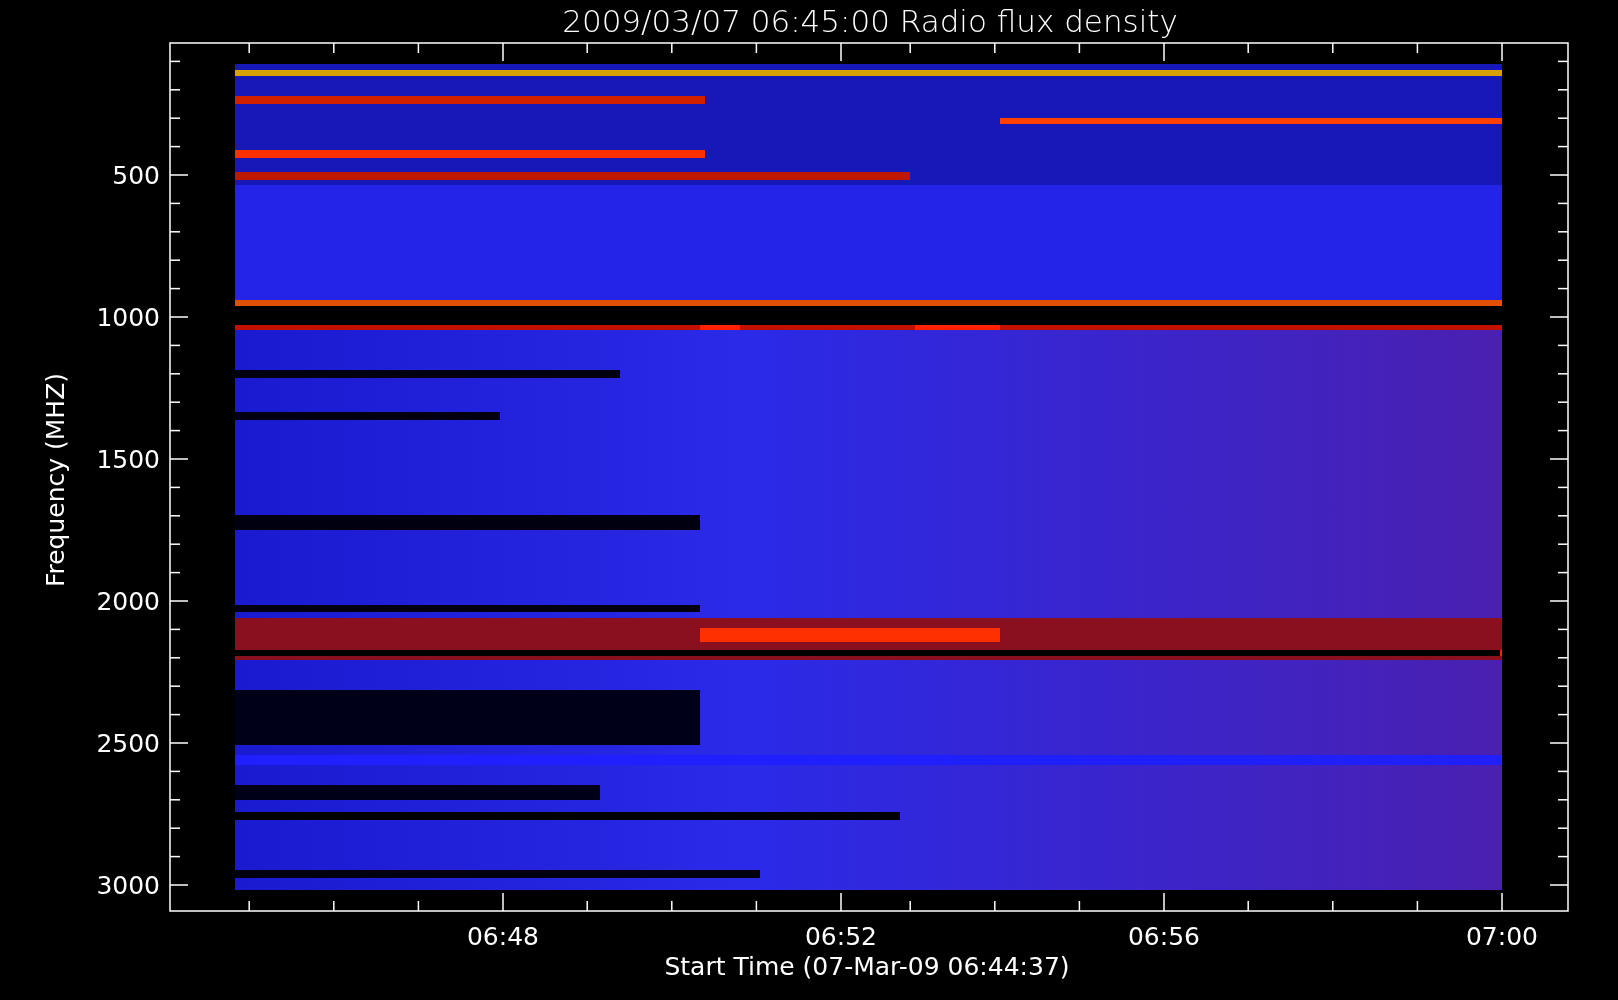 This screenshot has height=1000, width=1618. I want to click on y-tick-label: 3000, so click(128, 885).